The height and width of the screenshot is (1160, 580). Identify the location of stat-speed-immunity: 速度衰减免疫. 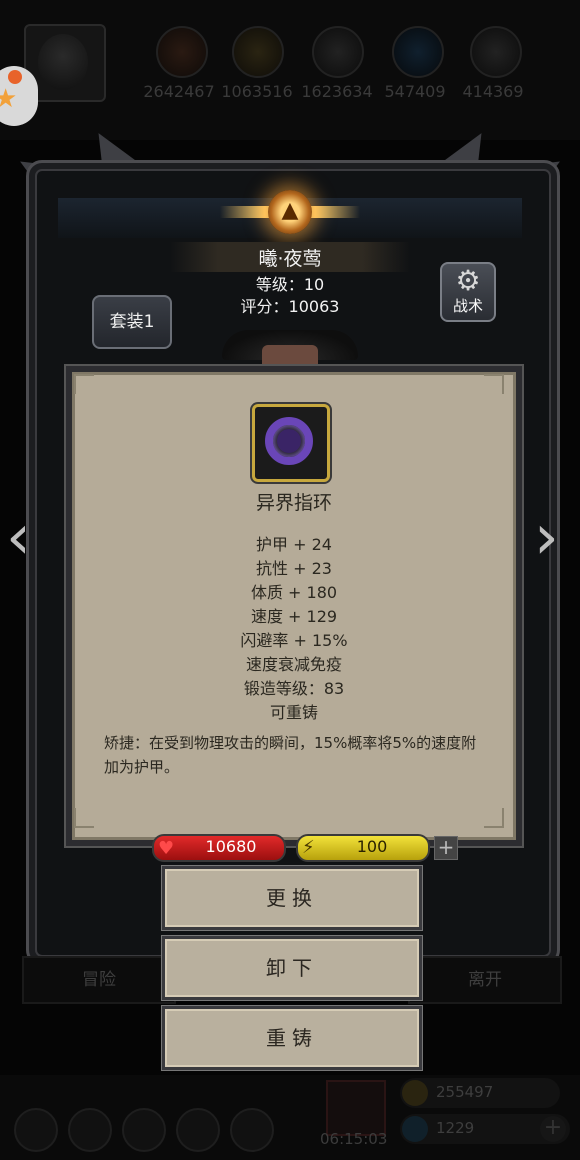
(293, 664).